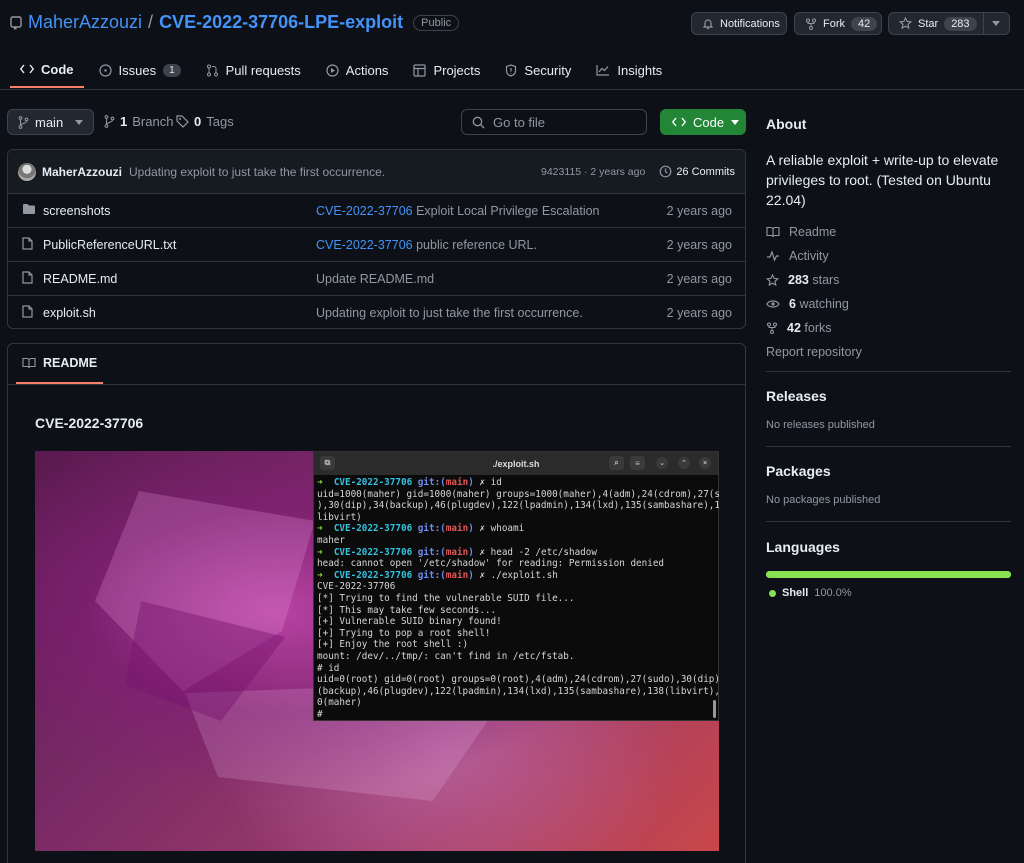 The height and width of the screenshot is (863, 1024). I want to click on commits-link: 26 Commits, so click(705, 172).